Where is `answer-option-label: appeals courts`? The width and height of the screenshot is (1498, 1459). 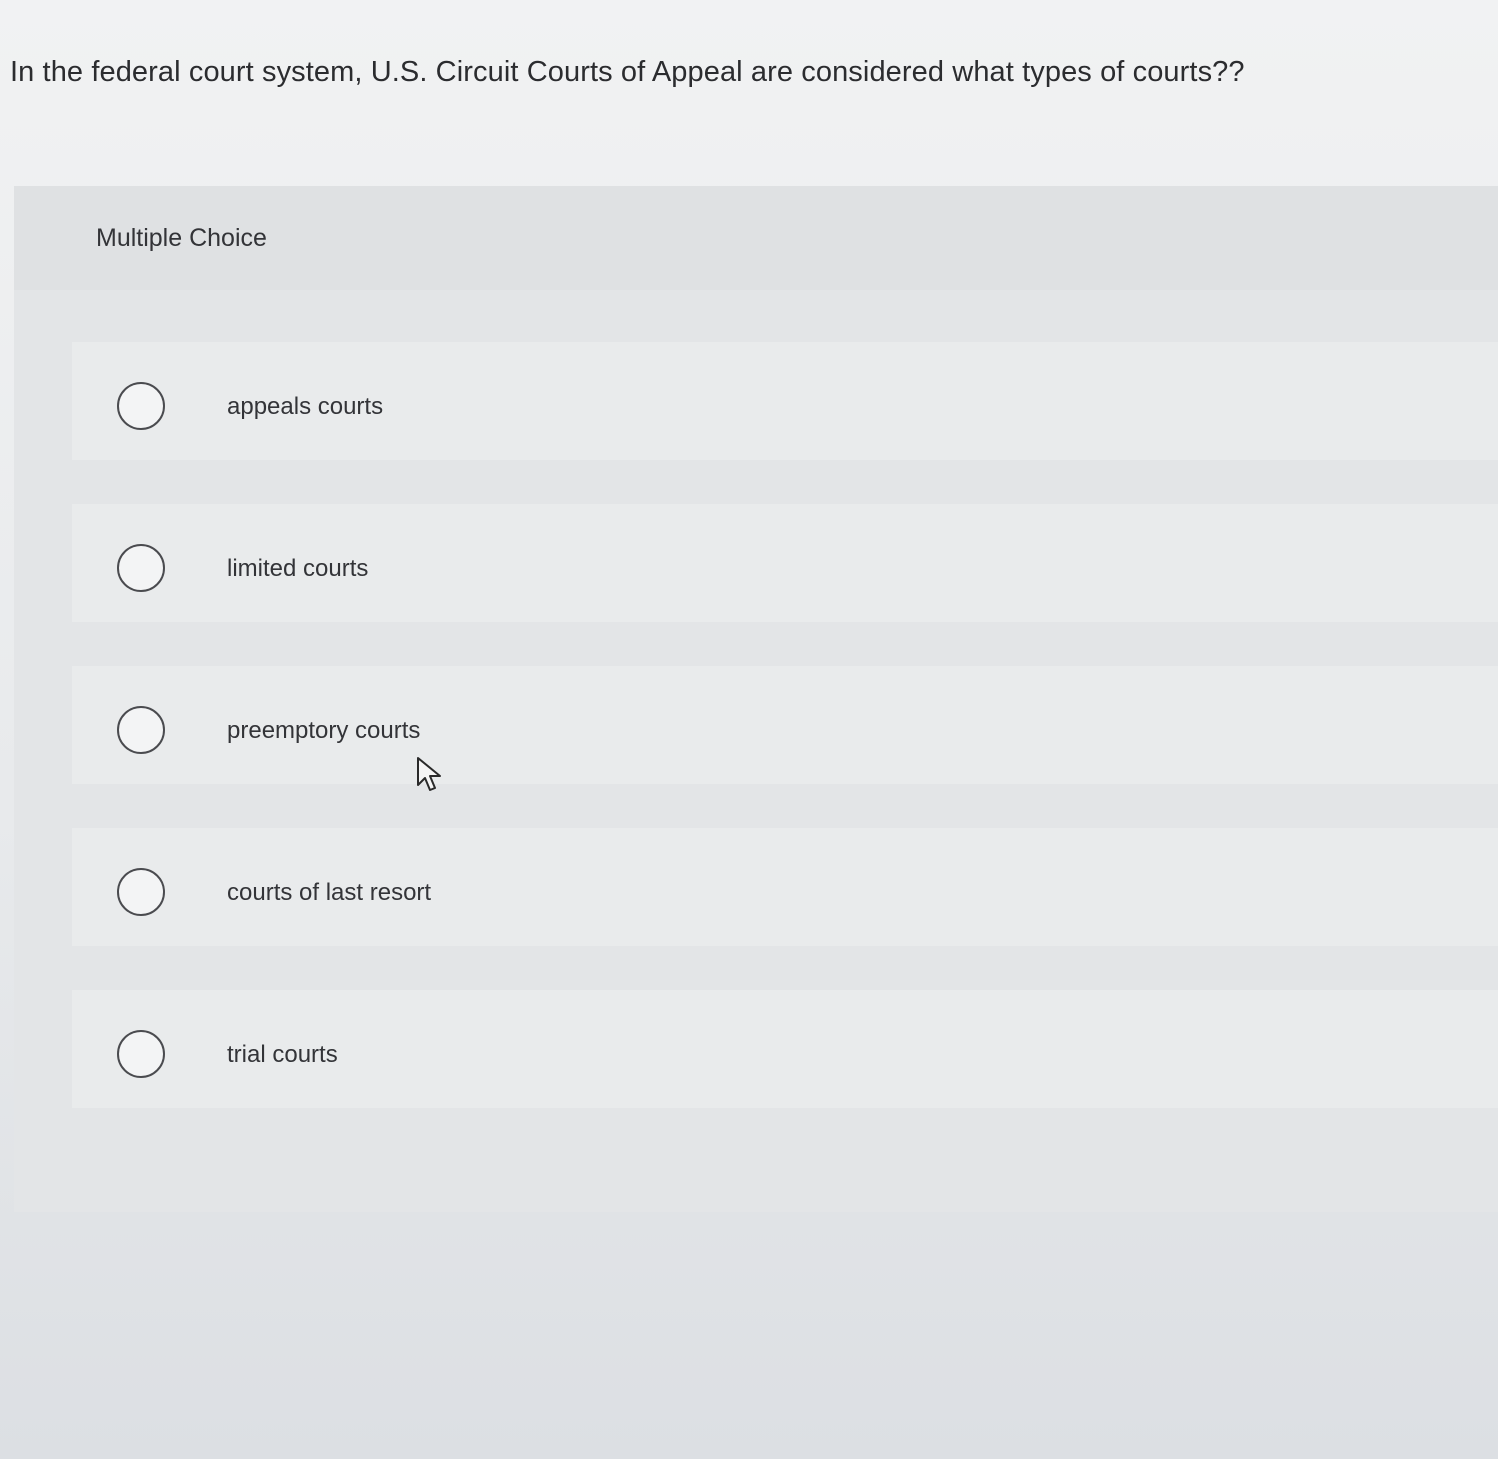
answer-option-label: appeals courts is located at coordinates (305, 406).